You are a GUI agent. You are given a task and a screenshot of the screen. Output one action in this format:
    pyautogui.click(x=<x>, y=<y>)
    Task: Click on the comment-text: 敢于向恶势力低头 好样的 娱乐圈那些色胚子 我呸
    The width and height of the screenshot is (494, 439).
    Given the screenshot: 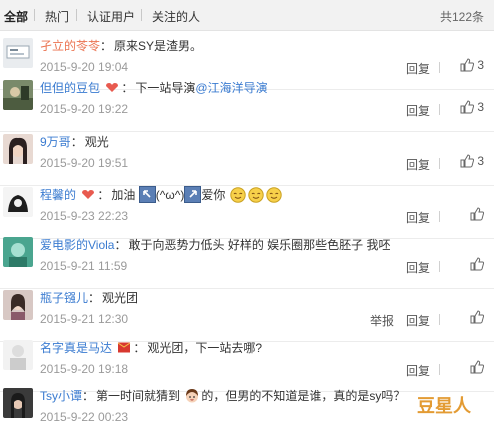 What is the action you would take?
    pyautogui.click(x=259, y=245)
    